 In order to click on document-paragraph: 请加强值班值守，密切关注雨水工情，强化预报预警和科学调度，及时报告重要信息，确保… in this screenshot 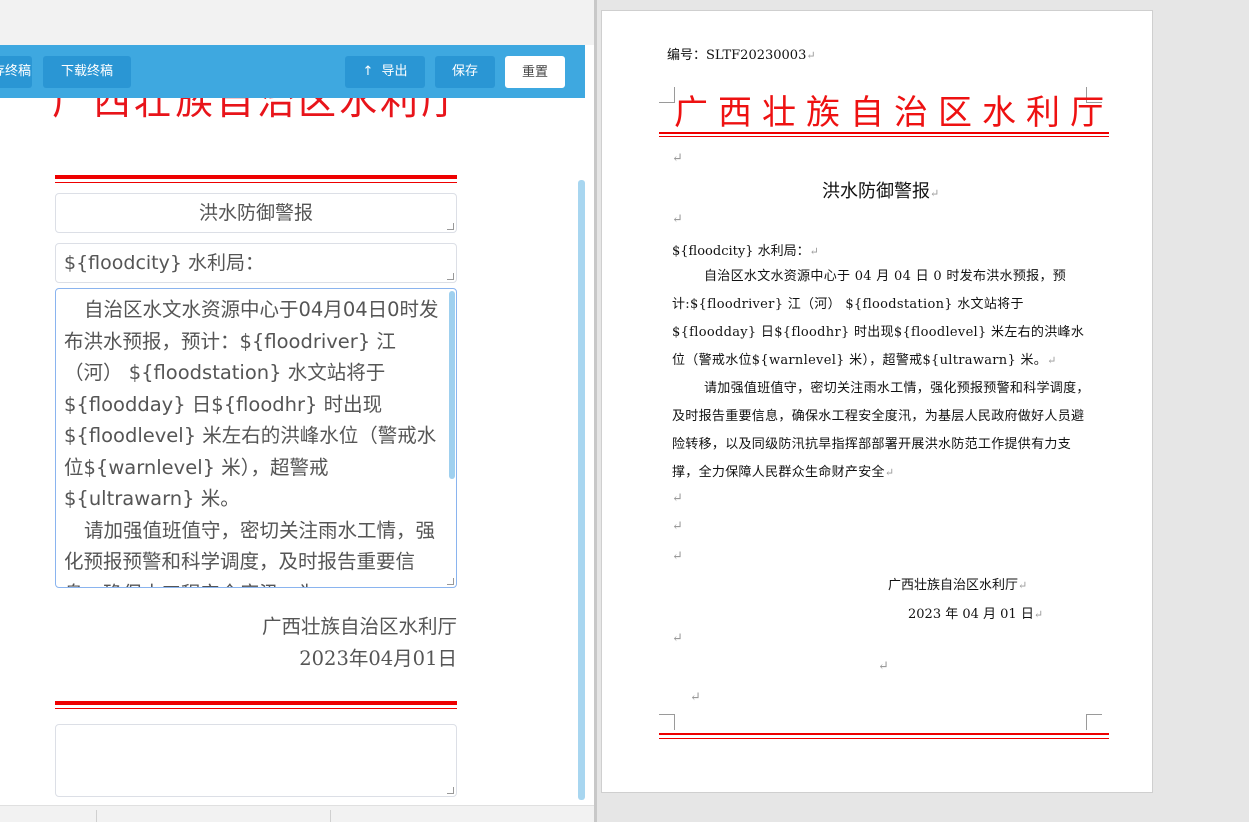, I will do `click(884, 431)`.